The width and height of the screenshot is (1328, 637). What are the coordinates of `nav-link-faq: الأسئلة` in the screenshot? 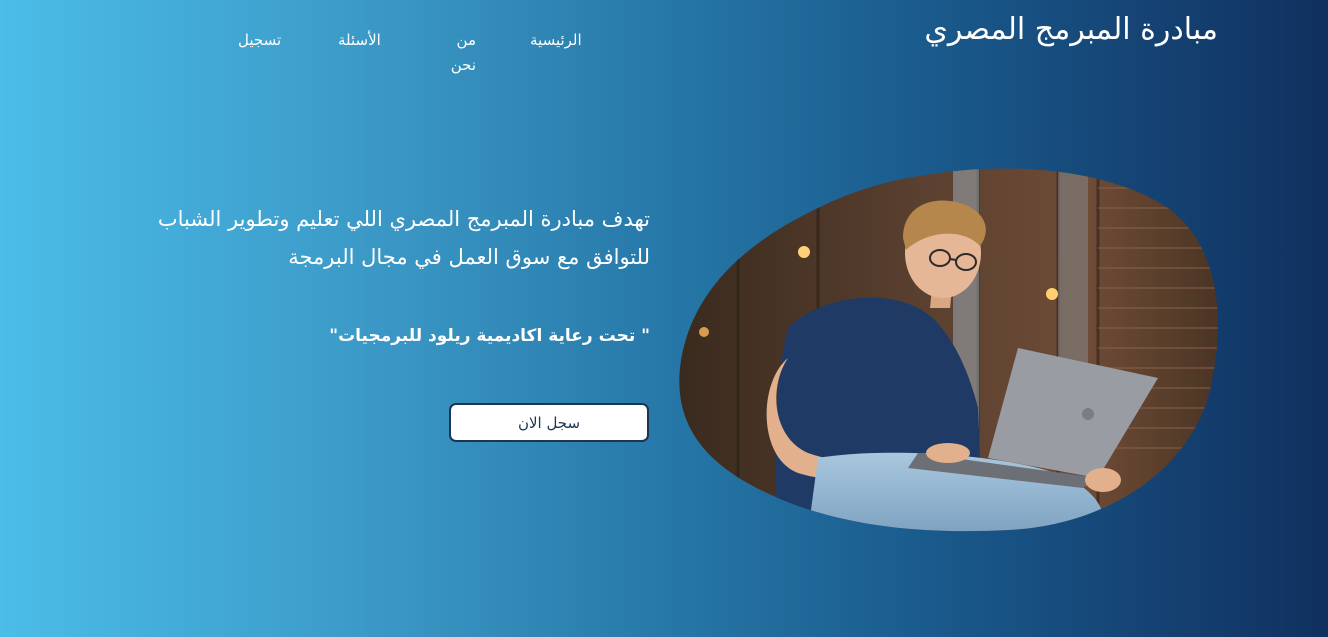 It's located at (359, 40).